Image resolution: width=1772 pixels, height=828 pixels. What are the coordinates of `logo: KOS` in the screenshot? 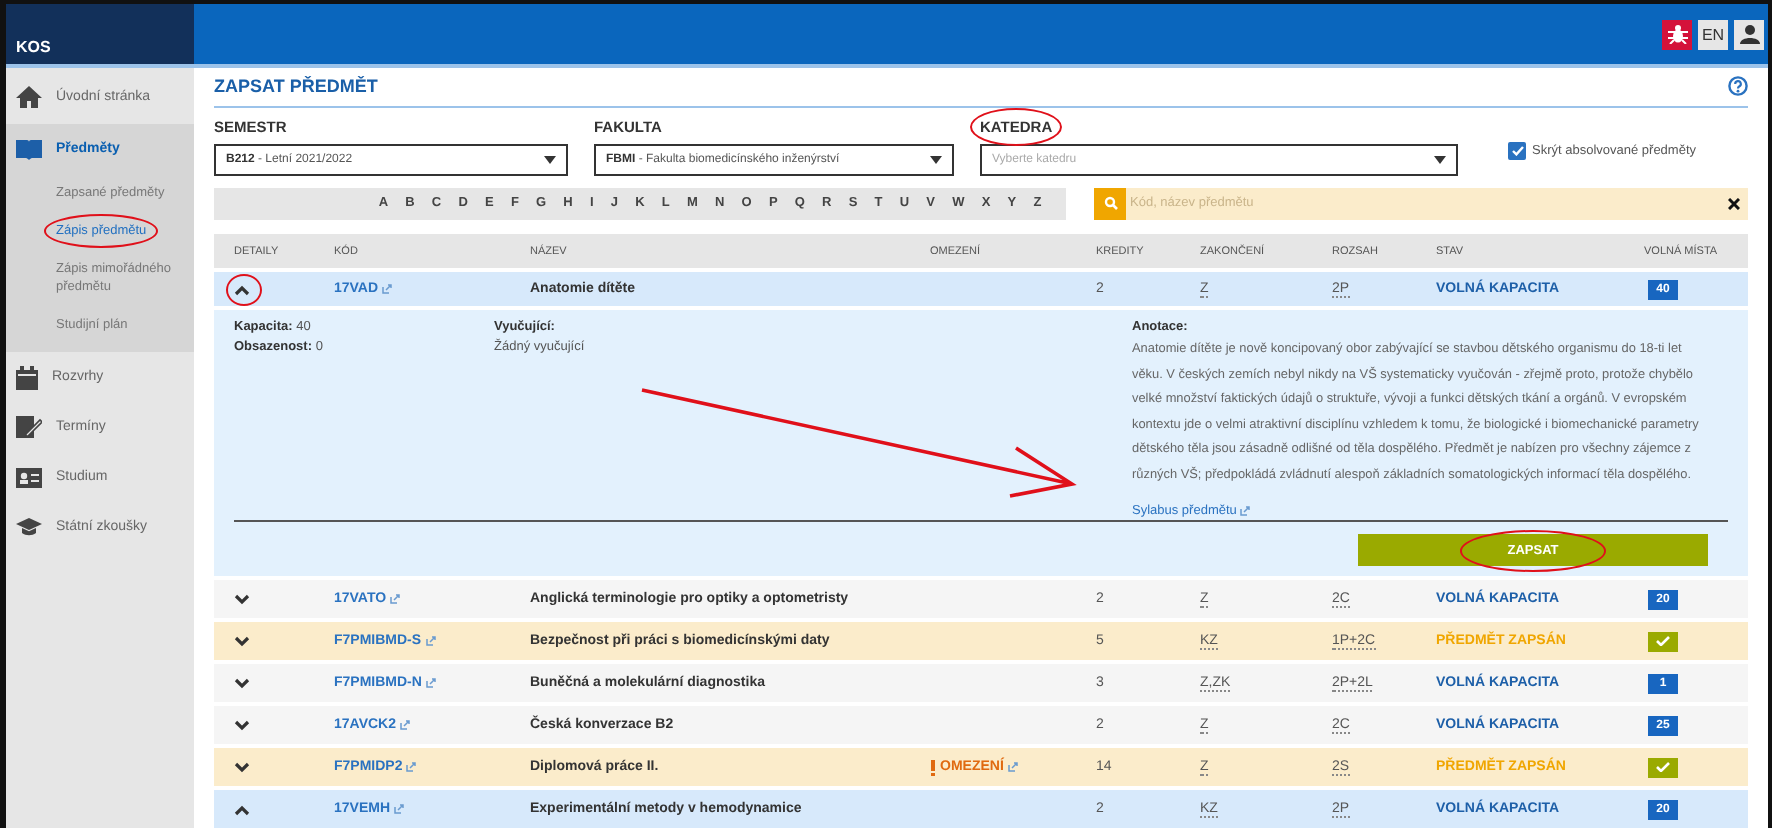 It's located at (34, 47).